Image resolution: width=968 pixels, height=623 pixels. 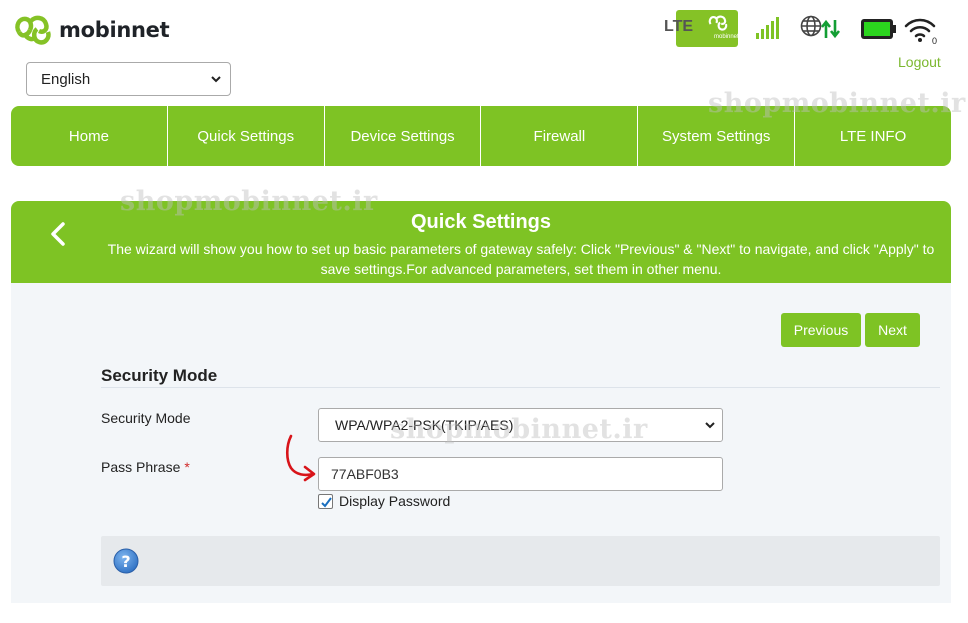 What do you see at coordinates (187, 467) in the screenshot?
I see `required-marker: *` at bounding box center [187, 467].